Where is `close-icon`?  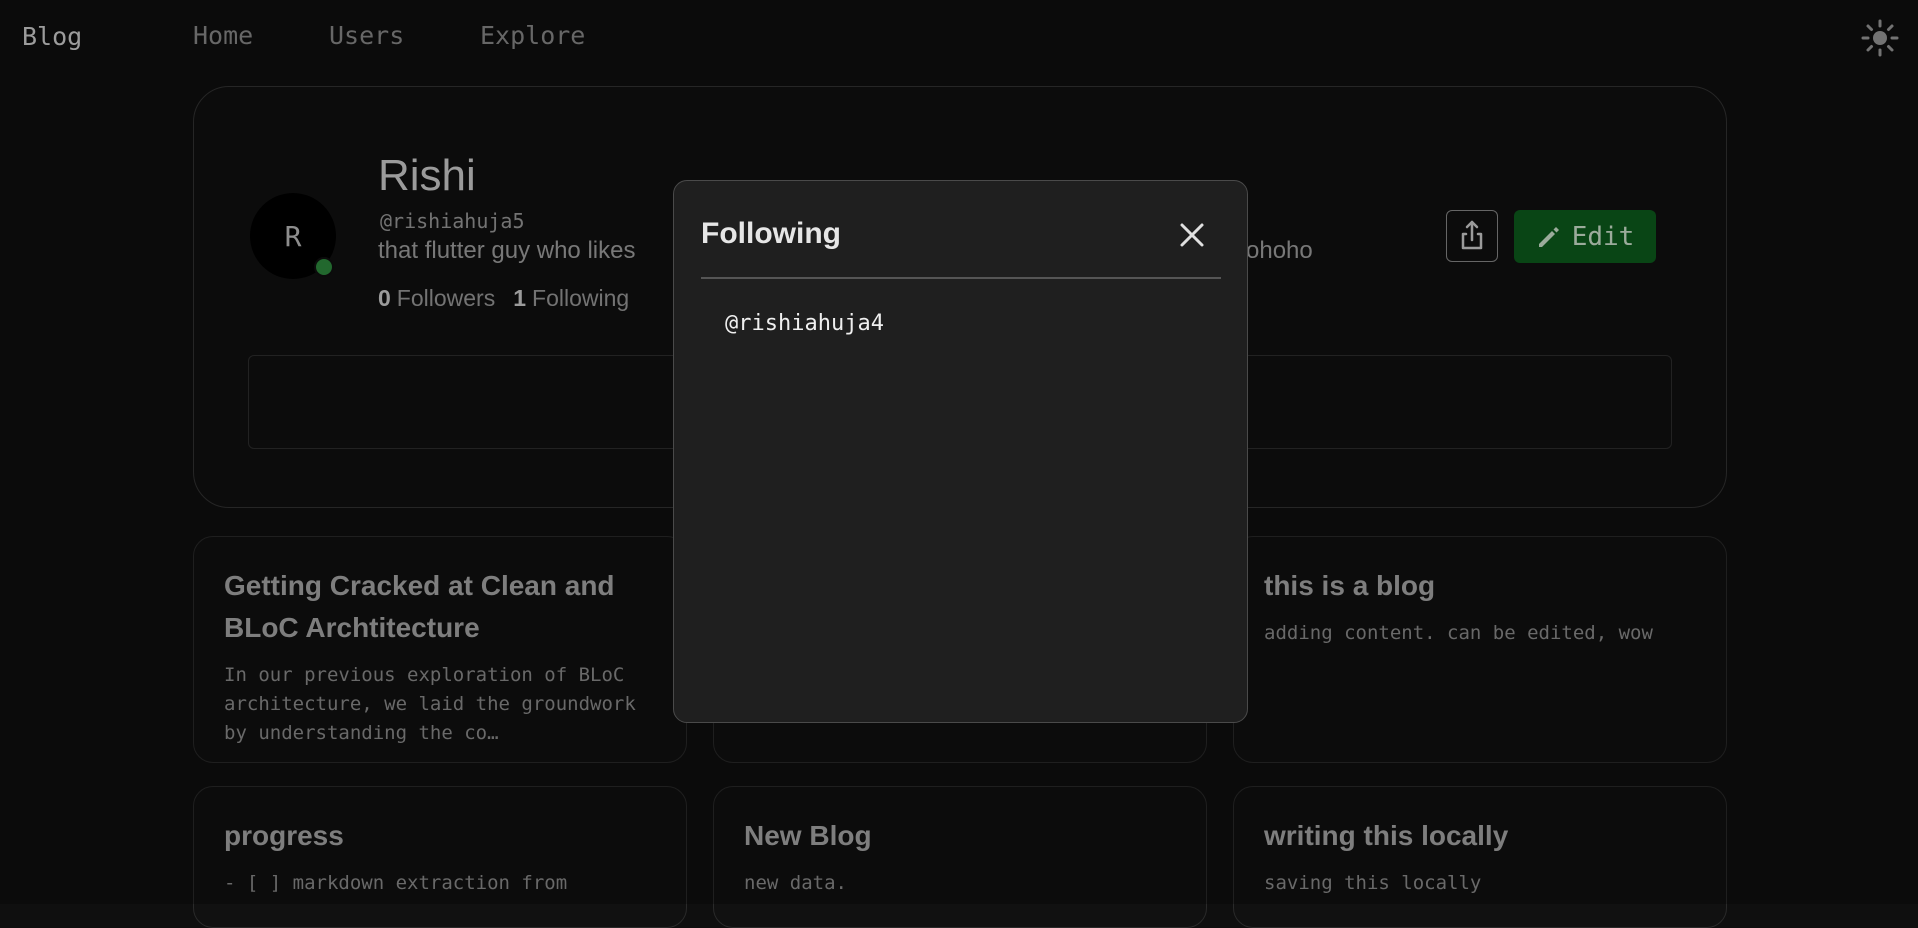
close-icon is located at coordinates (1192, 235).